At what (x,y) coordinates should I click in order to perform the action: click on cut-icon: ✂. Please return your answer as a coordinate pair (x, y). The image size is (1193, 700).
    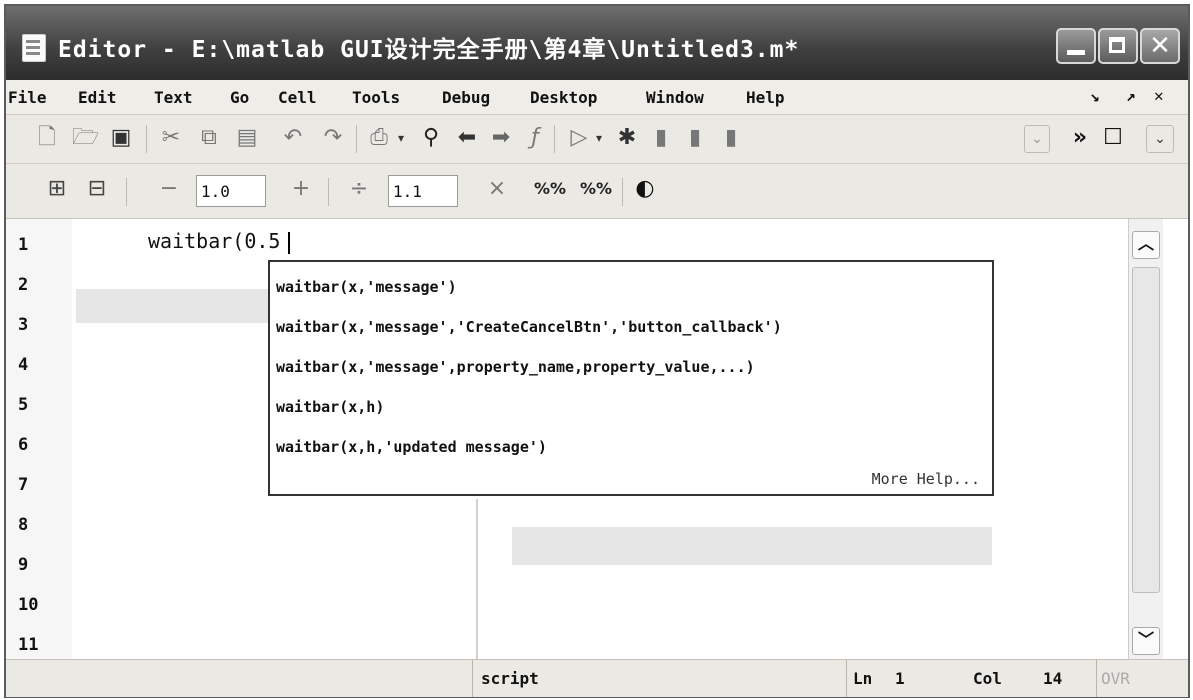
    Looking at the image, I should click on (171, 138).